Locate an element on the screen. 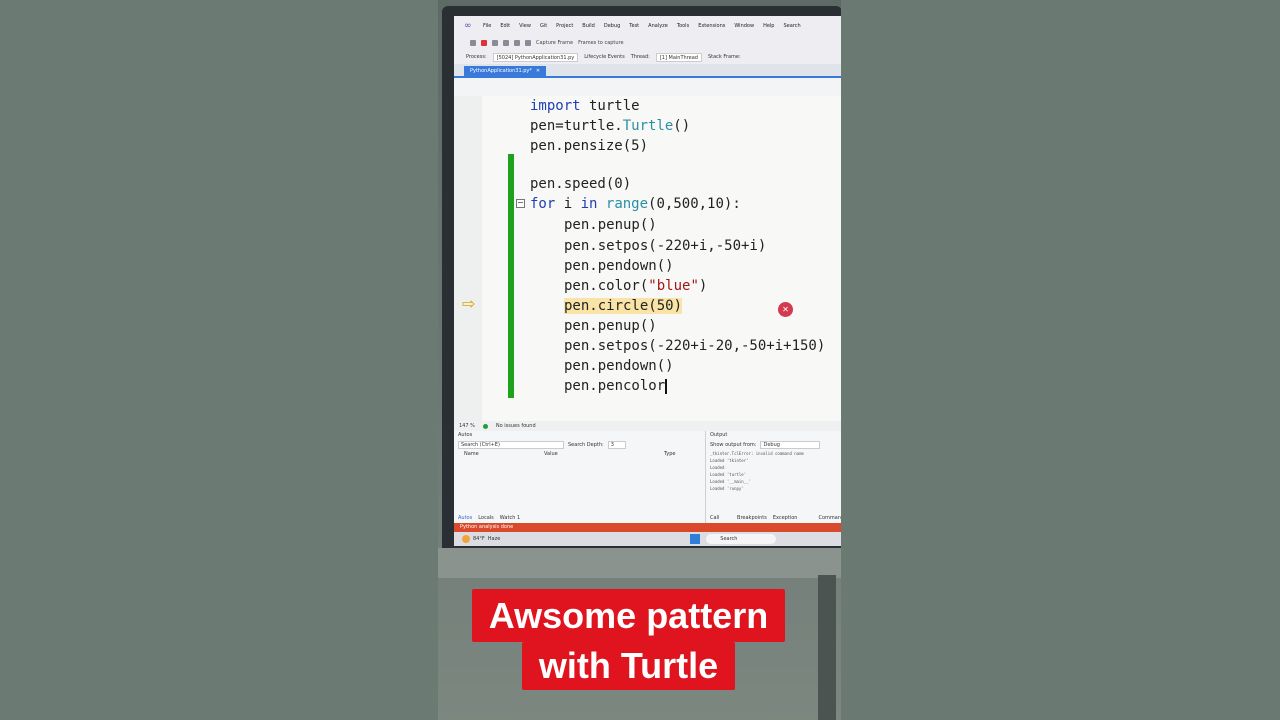  output-line: Loaded 'turtle' is located at coordinates (728, 474).